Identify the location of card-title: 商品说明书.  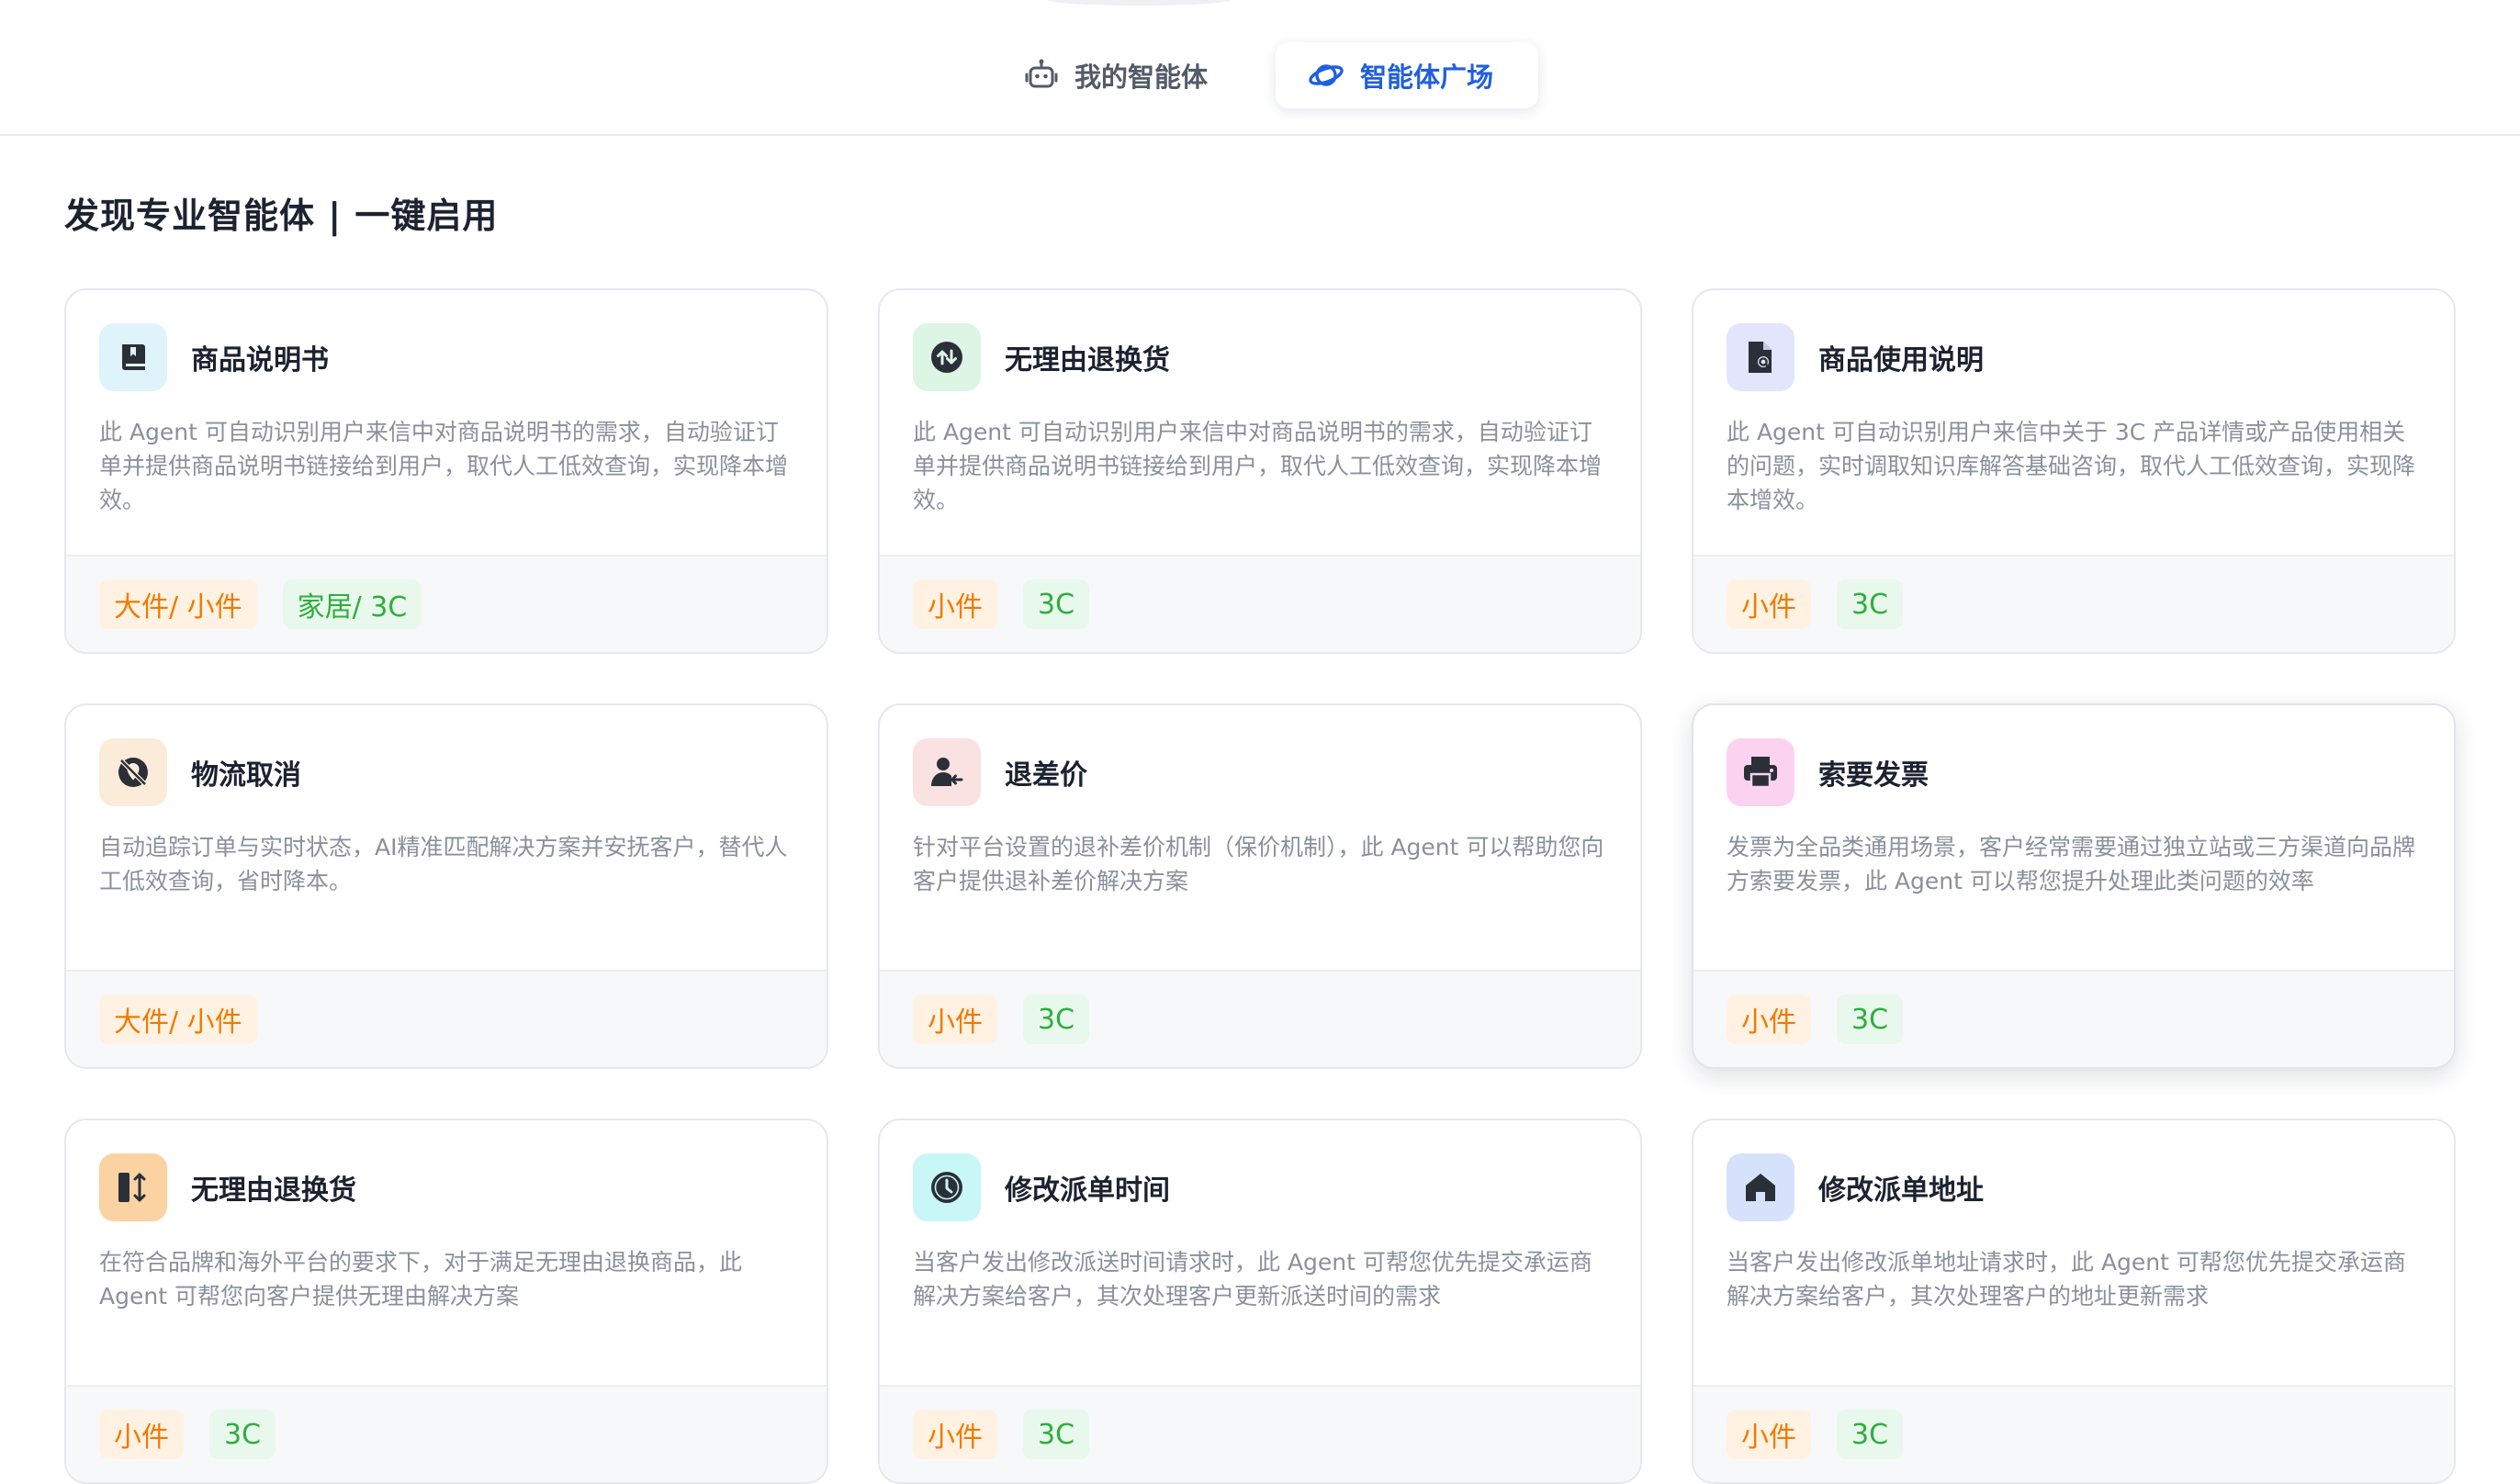
(260, 361).